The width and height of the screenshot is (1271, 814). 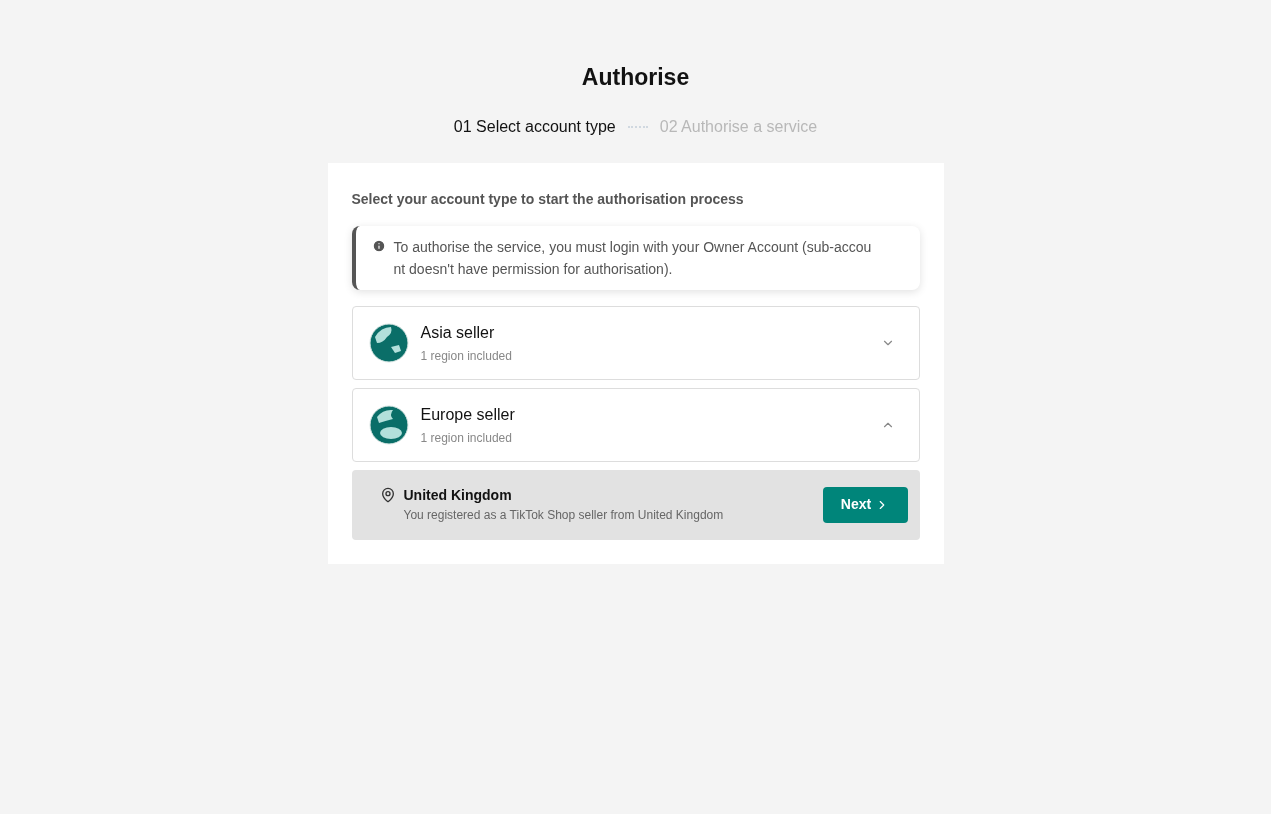 What do you see at coordinates (387, 494) in the screenshot?
I see `location-pin-icon` at bounding box center [387, 494].